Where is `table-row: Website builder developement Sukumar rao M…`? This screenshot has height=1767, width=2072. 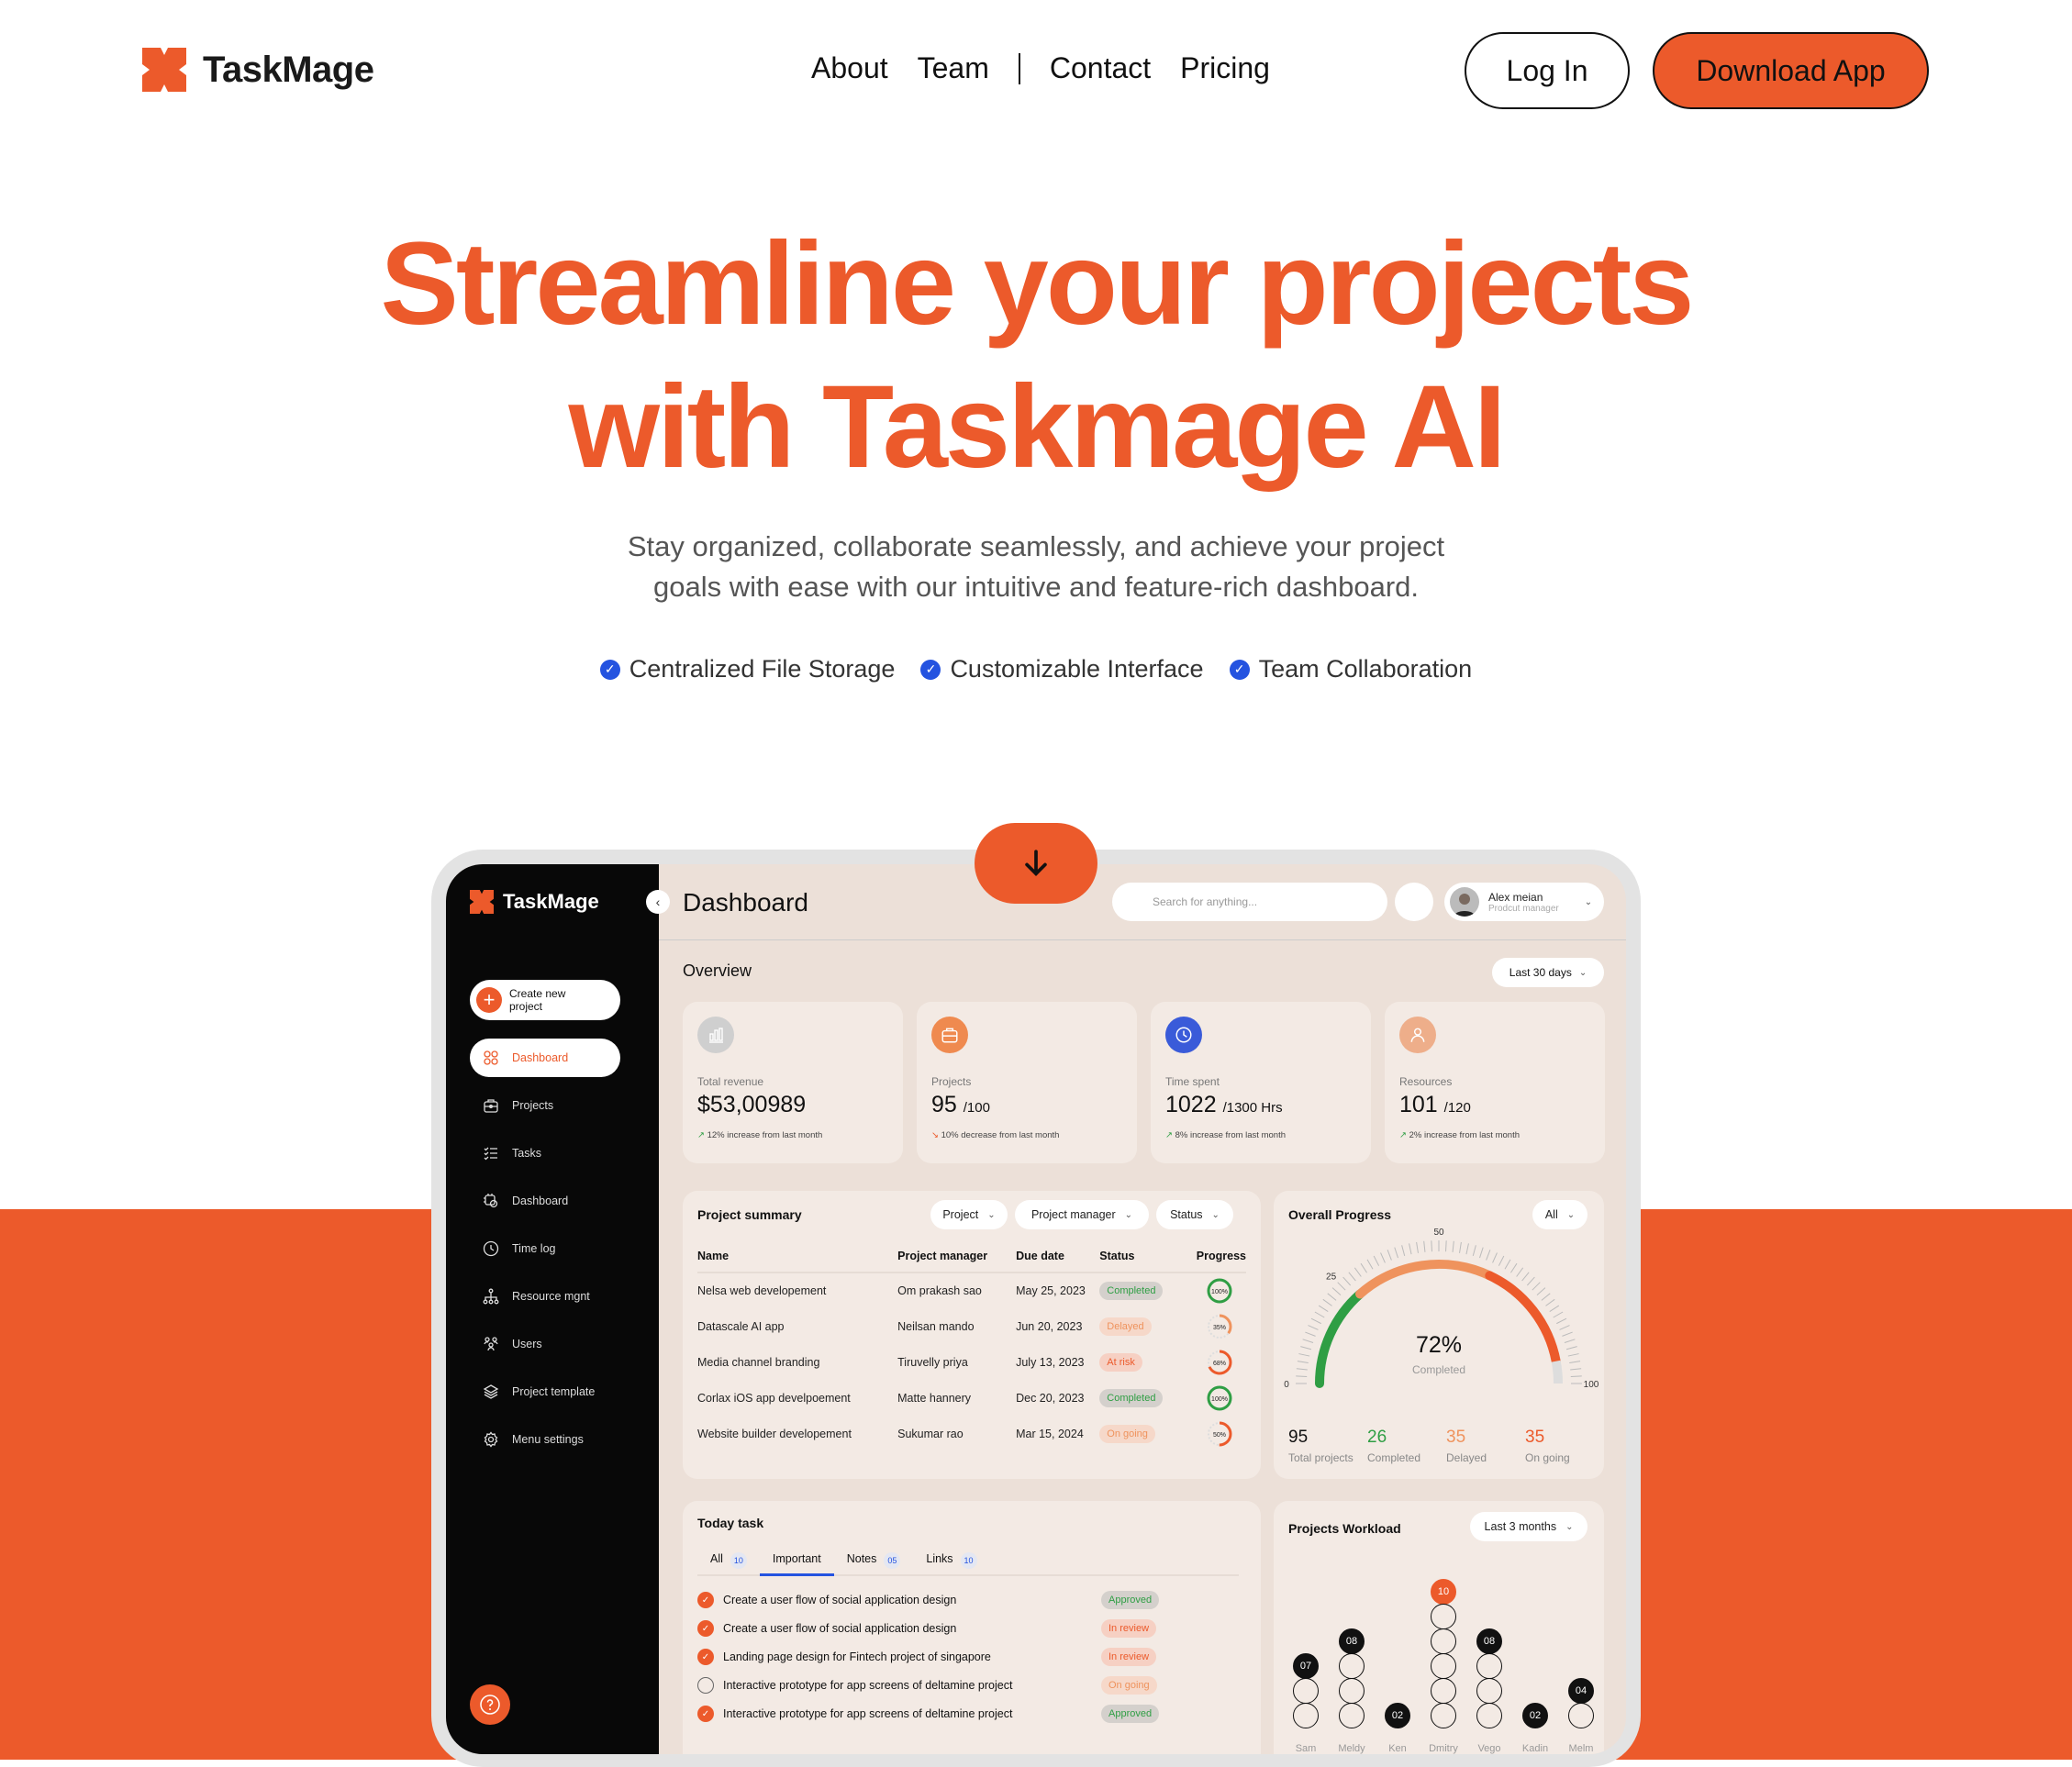
table-row: Website builder developement Sukumar rao M… is located at coordinates (971, 1433).